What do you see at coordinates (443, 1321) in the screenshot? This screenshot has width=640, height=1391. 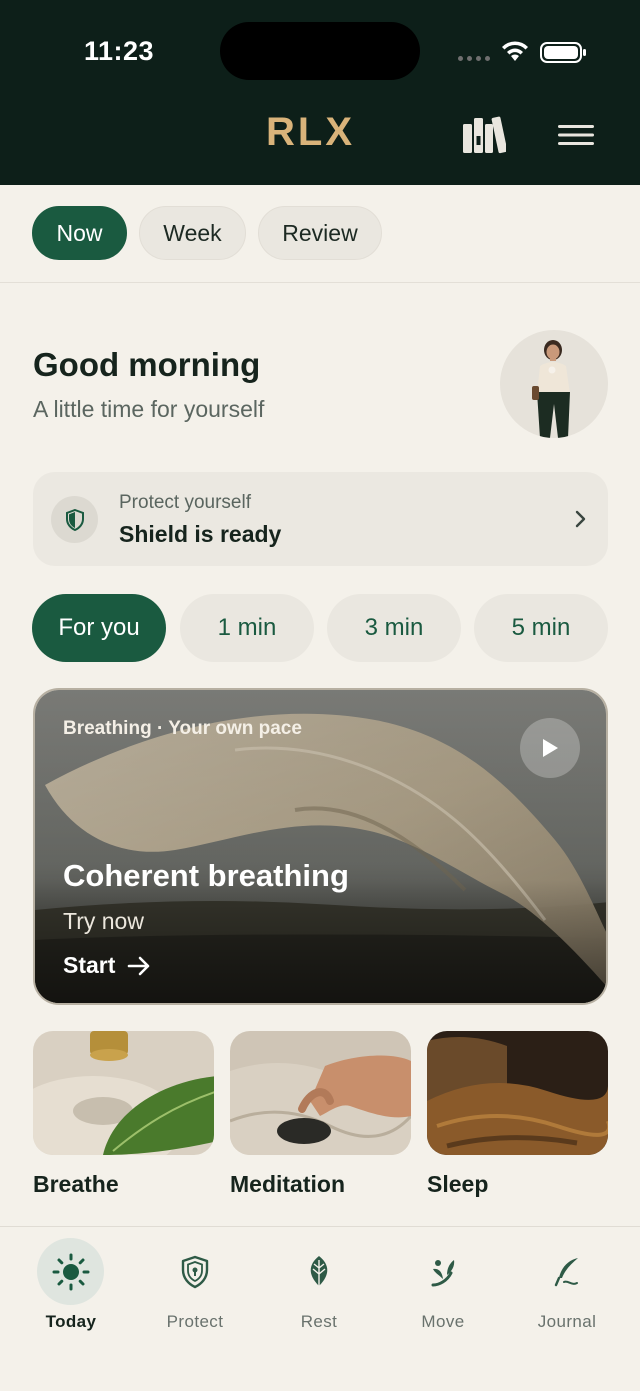 I see `nav-label-move: Move` at bounding box center [443, 1321].